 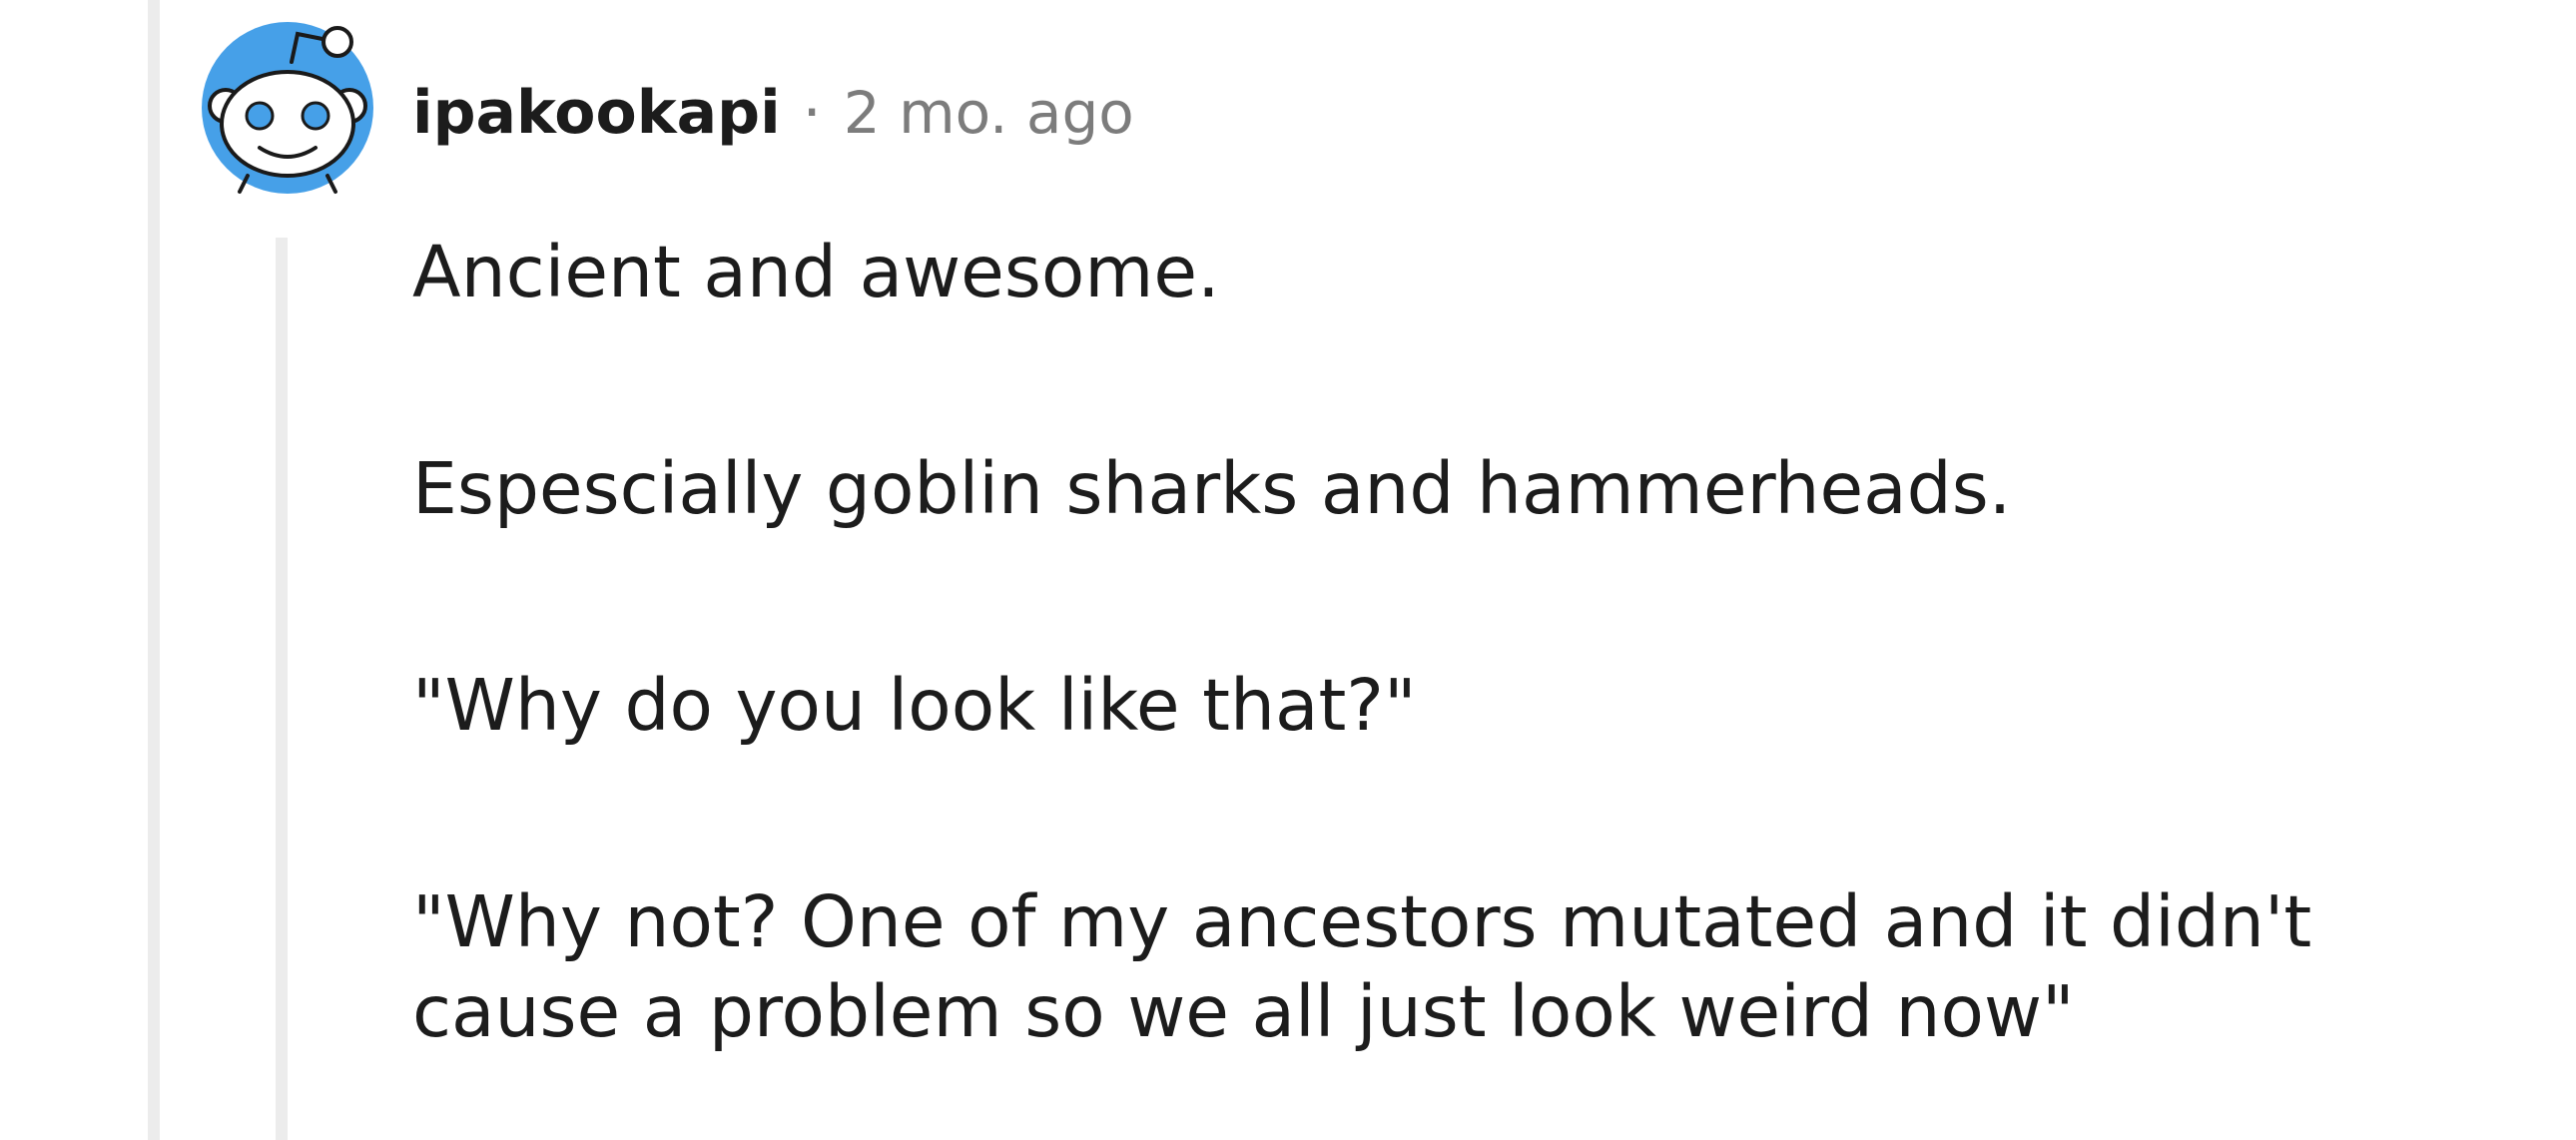 I want to click on user-avatar, so click(x=287, y=108).